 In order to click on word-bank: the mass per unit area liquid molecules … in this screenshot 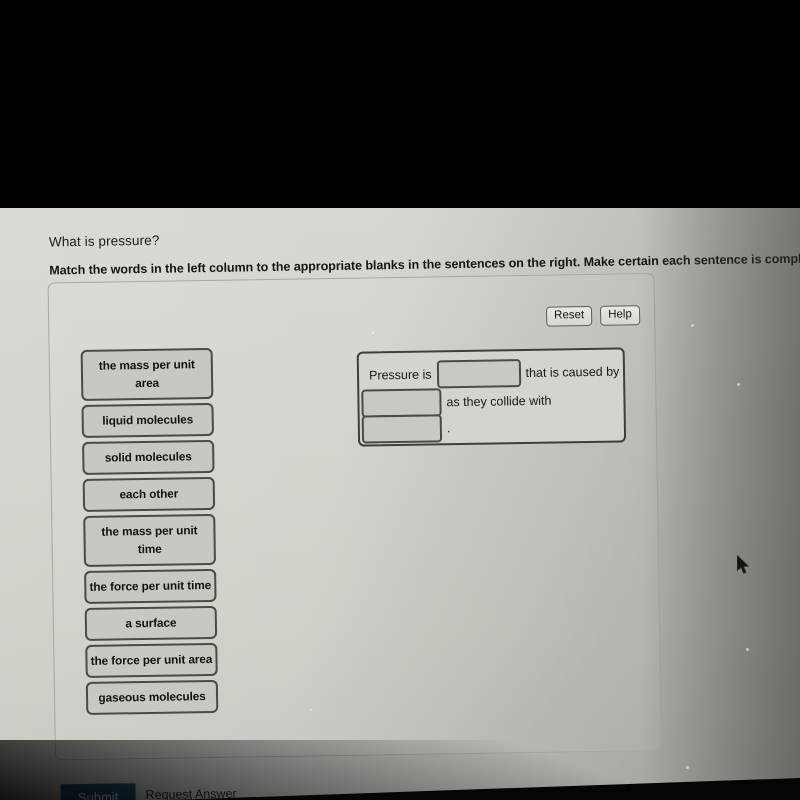, I will do `click(149, 533)`.